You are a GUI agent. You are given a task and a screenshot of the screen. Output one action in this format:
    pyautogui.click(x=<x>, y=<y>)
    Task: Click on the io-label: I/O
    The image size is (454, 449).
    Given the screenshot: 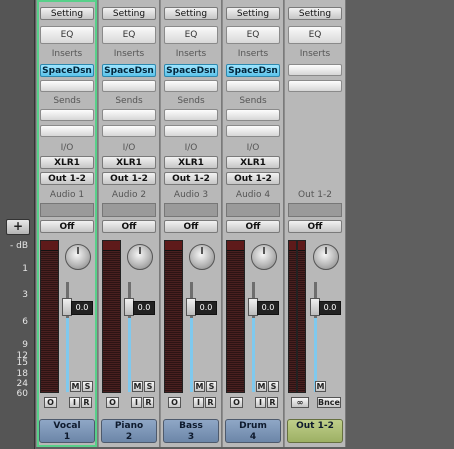 What is the action you would take?
    pyautogui.click(x=253, y=148)
    